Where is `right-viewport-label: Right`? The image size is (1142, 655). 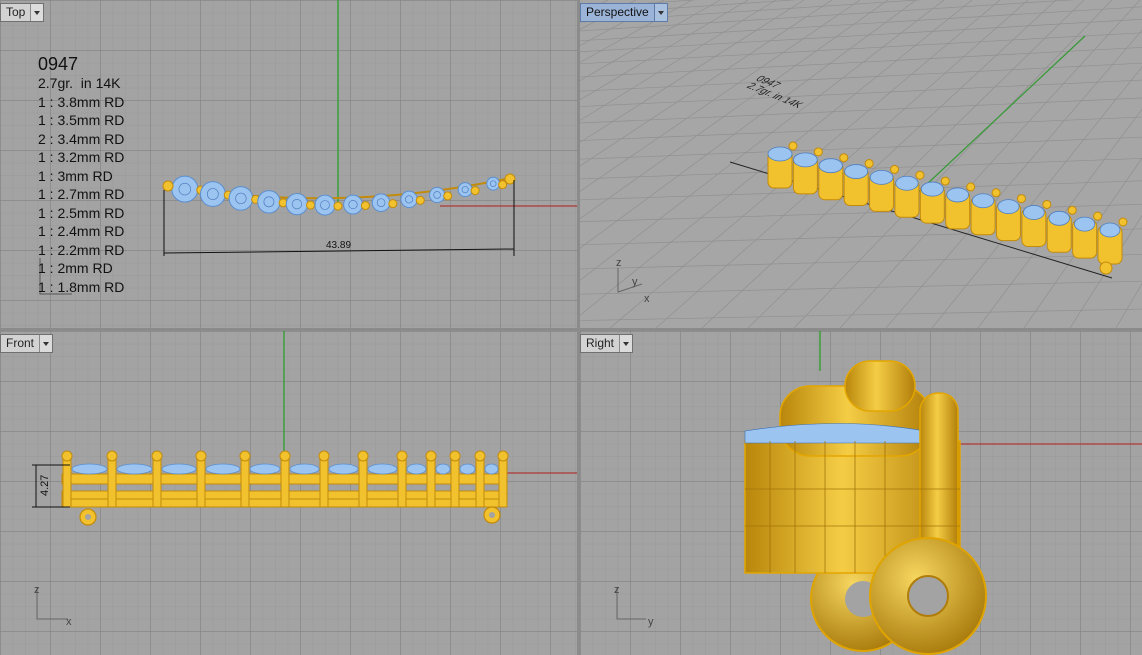 right-viewport-label: Right is located at coordinates (600, 343).